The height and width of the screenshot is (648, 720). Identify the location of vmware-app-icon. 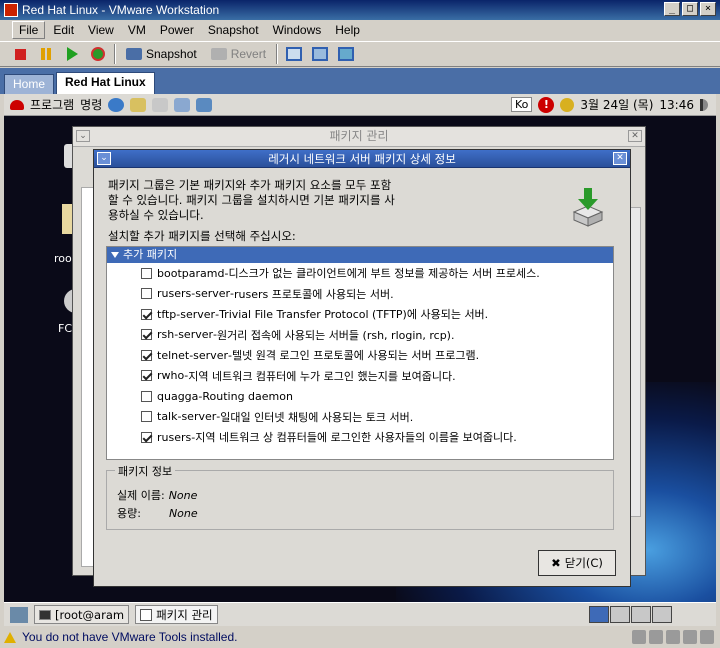
(11, 10).